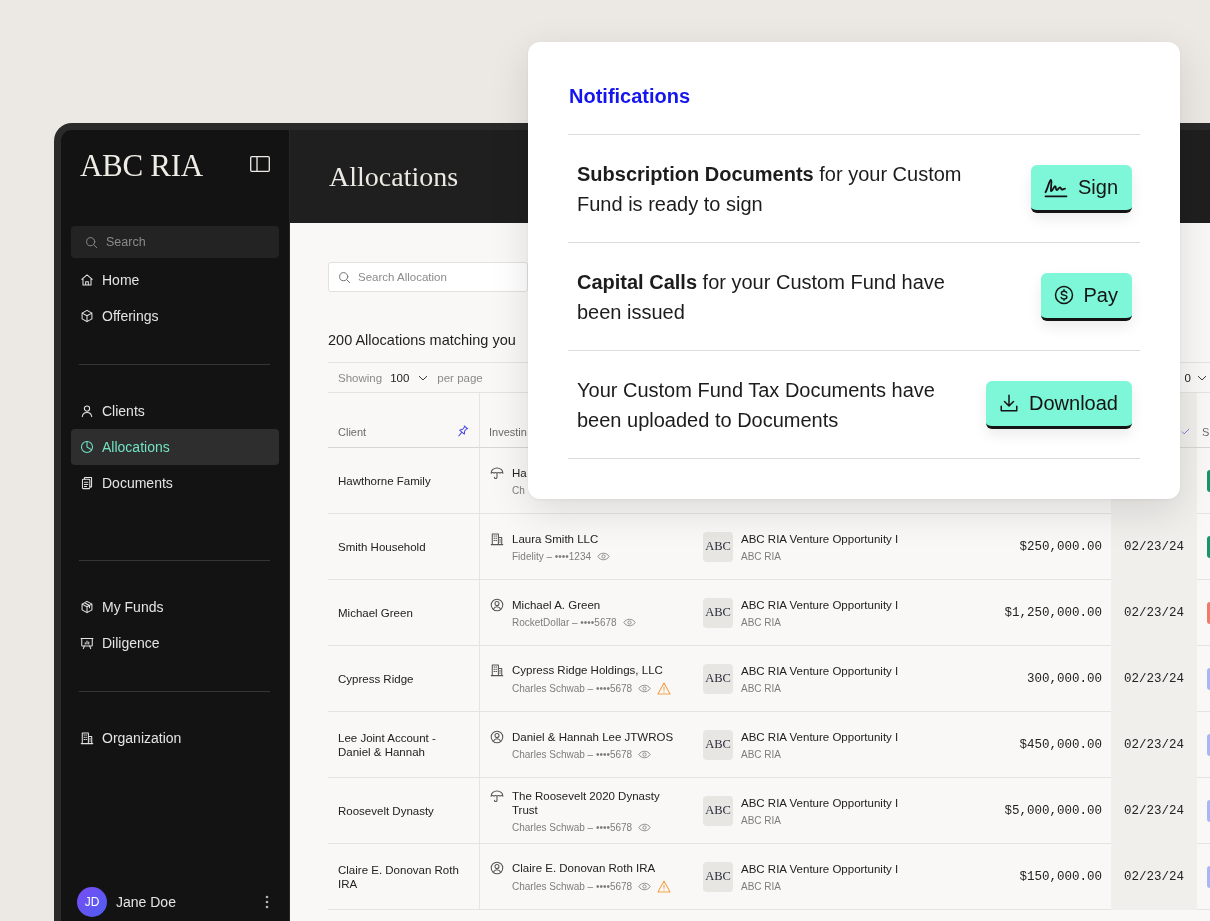 The height and width of the screenshot is (921, 1210). I want to click on person-icon, so click(87, 411).